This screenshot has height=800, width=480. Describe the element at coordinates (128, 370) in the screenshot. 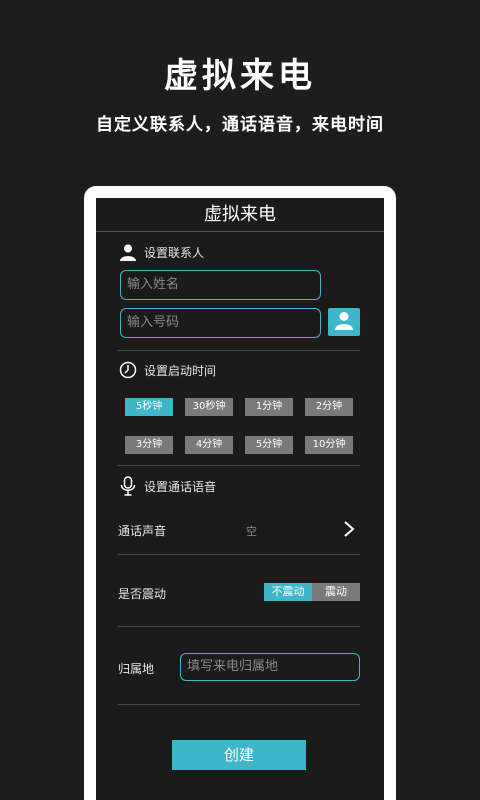

I see `clock-icon` at that location.